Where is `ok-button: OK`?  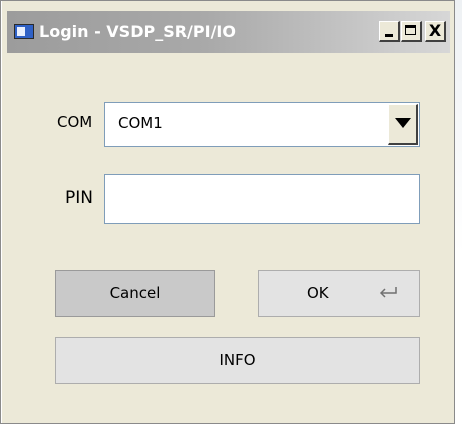 ok-button: OK is located at coordinates (339, 293).